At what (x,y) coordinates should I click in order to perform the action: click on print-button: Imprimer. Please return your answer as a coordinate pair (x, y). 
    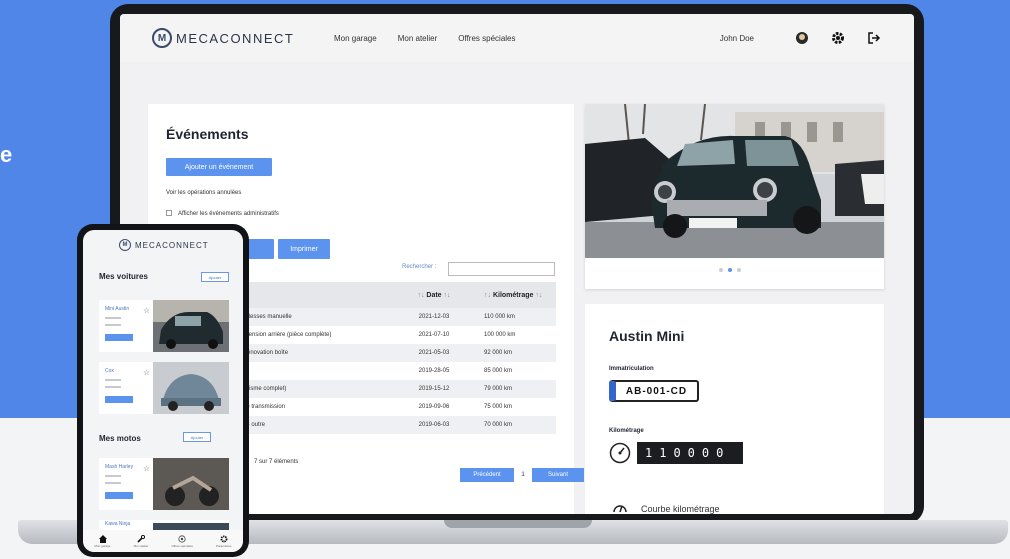
    Looking at the image, I should click on (304, 249).